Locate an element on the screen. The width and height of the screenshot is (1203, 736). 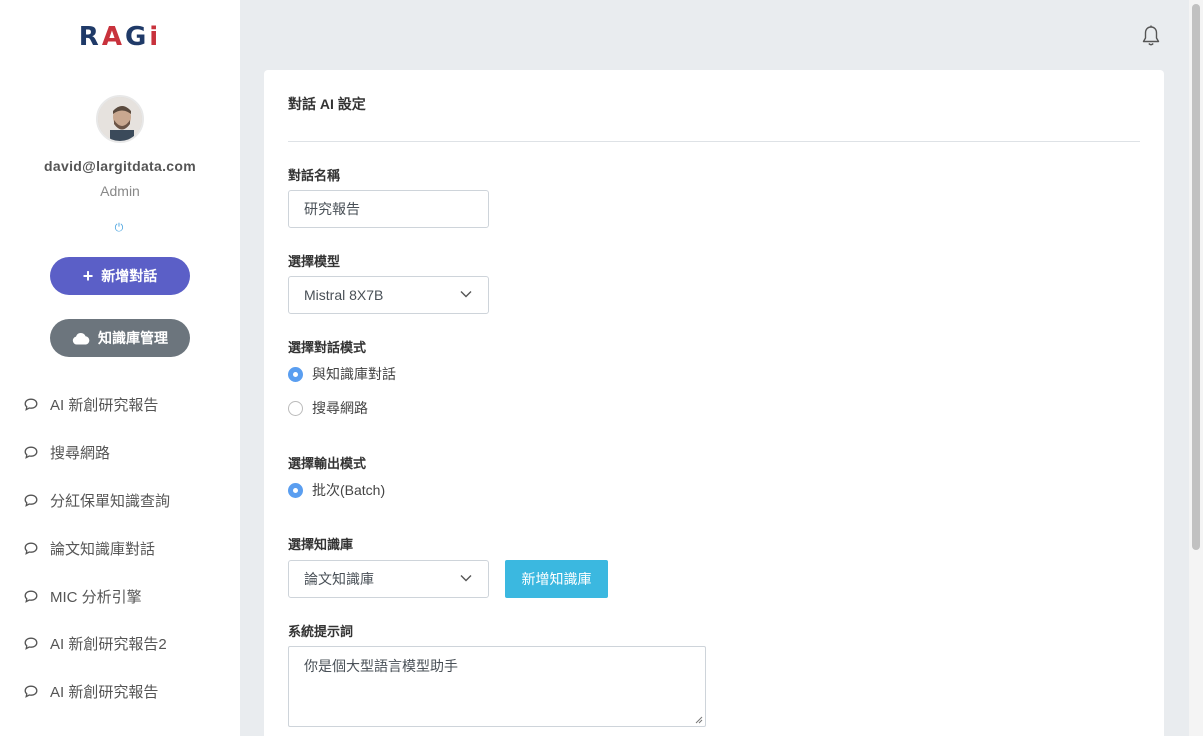
name-label: 對話名稱 is located at coordinates (314, 175).